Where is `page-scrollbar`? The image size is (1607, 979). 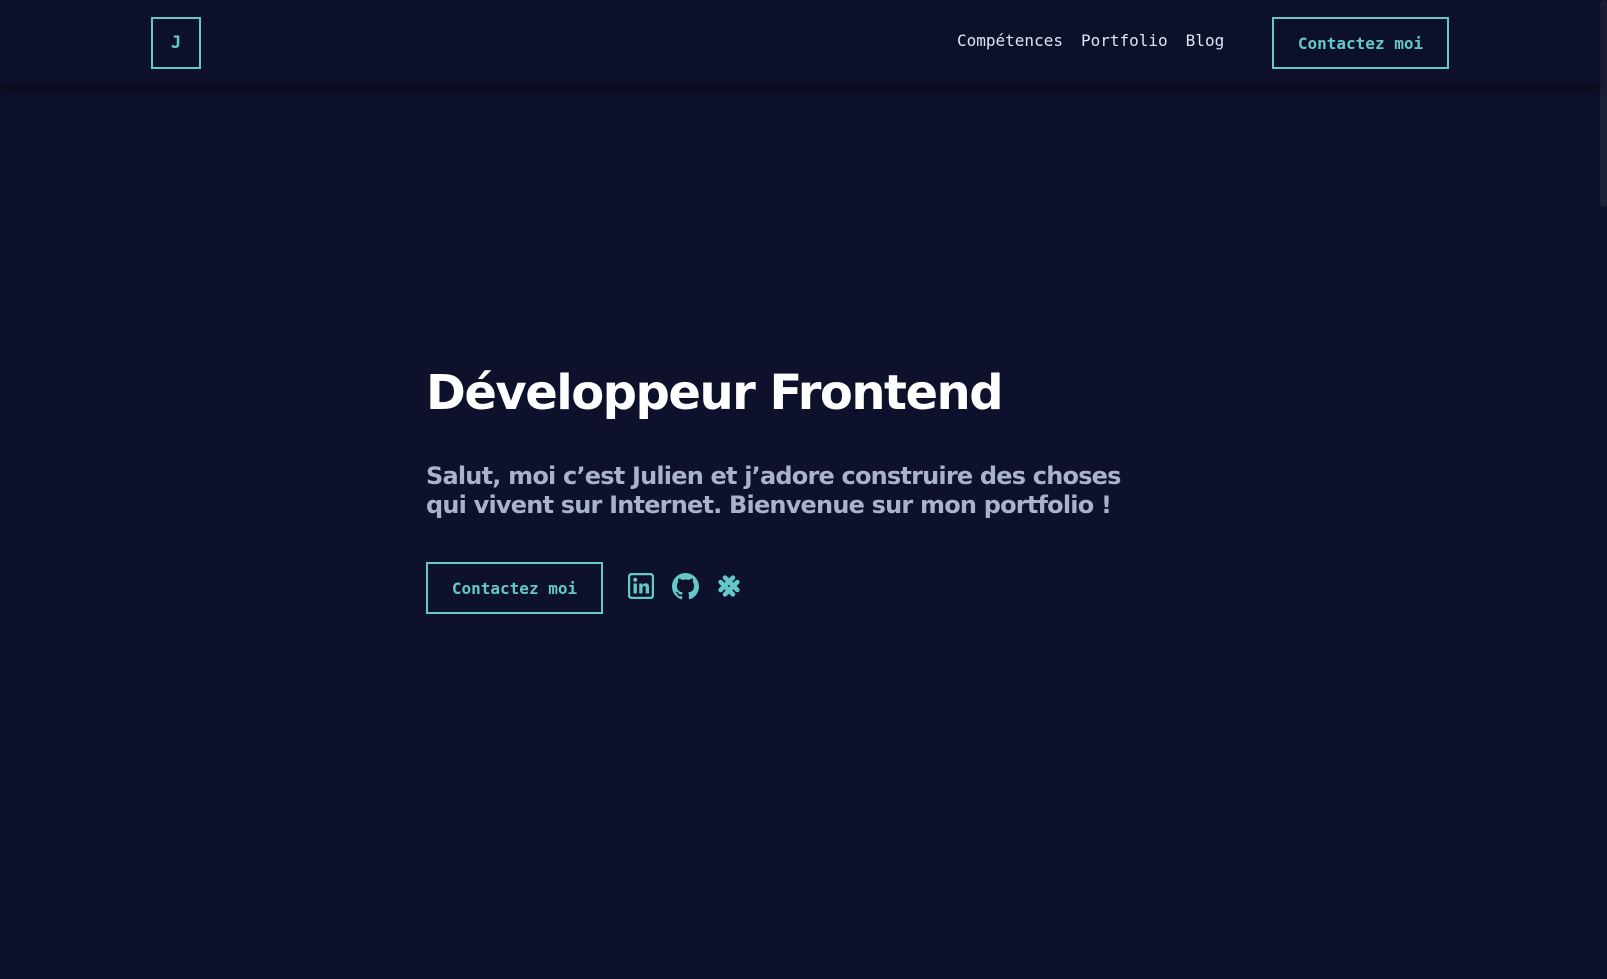
page-scrollbar is located at coordinates (1603, 489).